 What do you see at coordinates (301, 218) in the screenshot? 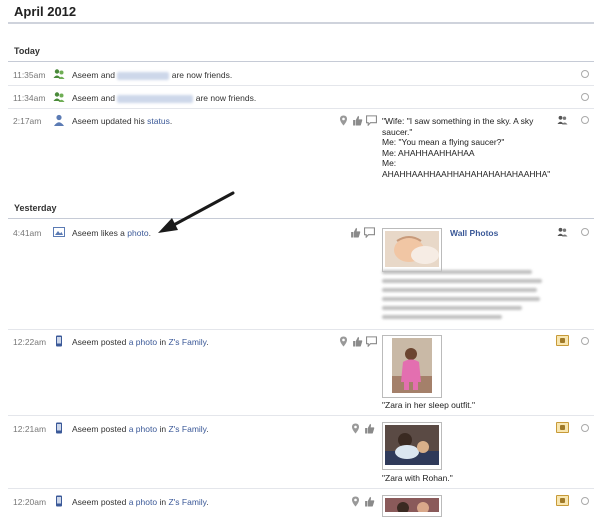
I see `section-yesterday-divider` at bounding box center [301, 218].